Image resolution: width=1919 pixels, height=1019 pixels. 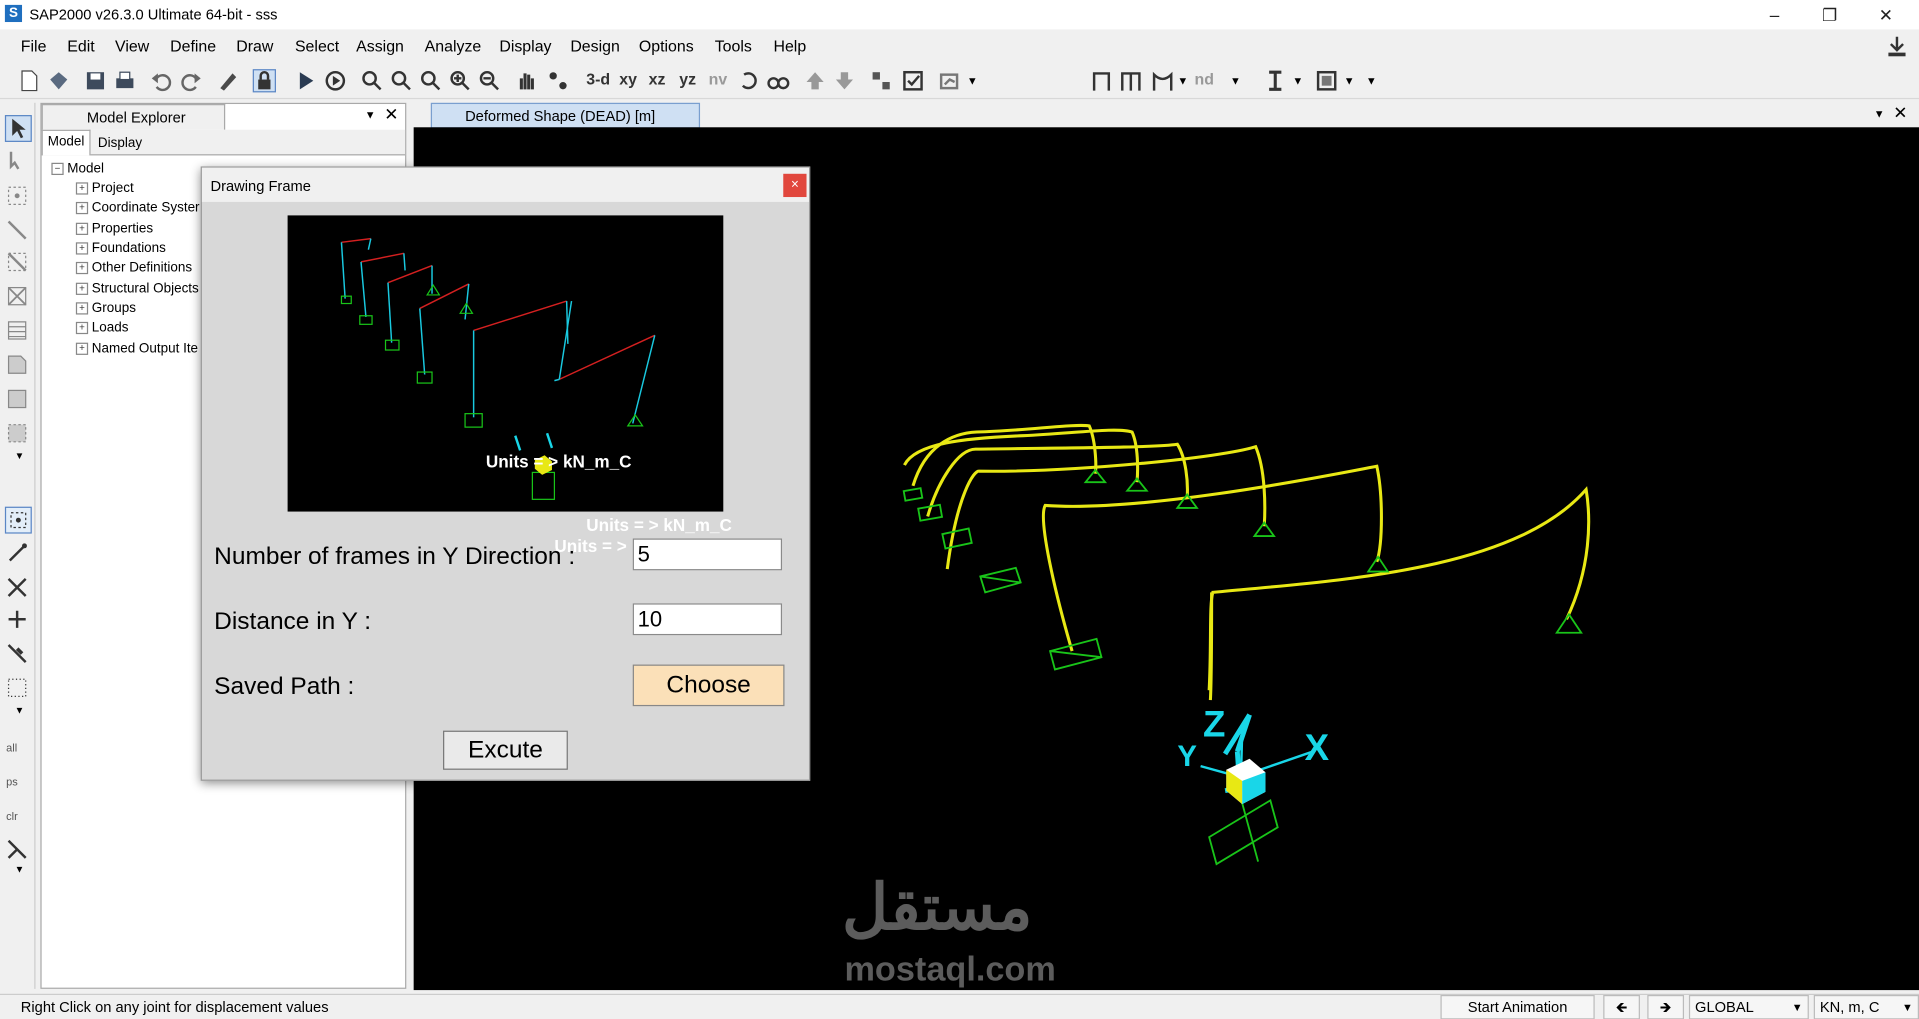 I want to click on explorer-close-icon: ✕, so click(x=391, y=114).